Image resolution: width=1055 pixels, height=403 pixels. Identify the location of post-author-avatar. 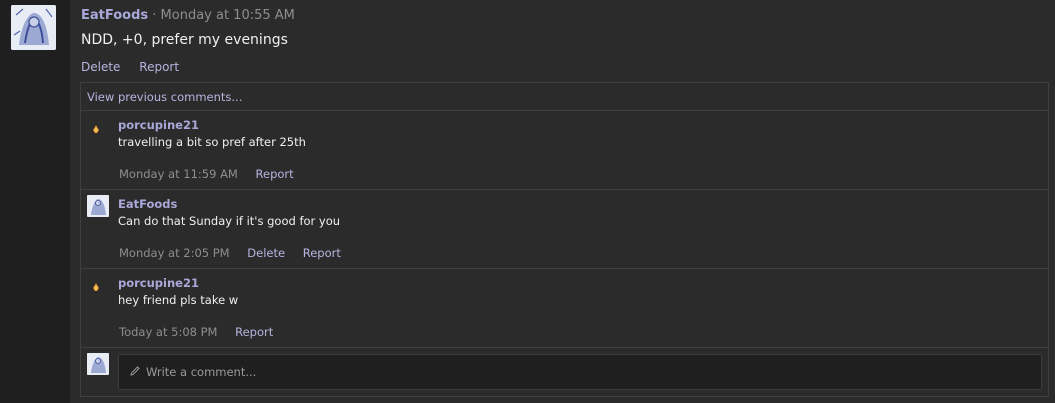
(33, 27).